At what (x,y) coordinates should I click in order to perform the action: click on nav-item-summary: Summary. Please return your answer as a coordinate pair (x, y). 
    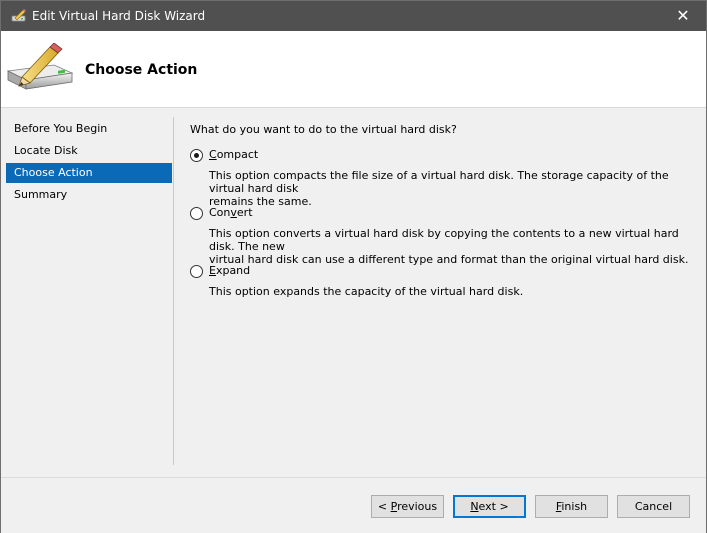
    Looking at the image, I should click on (89, 195).